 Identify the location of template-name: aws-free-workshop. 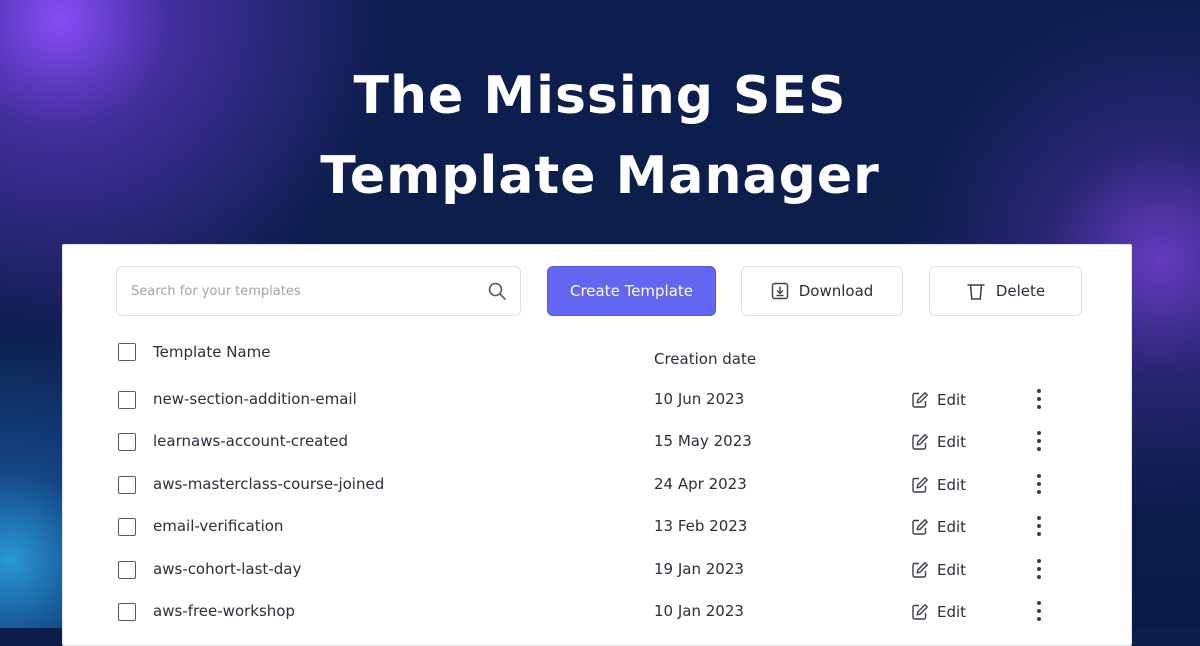
(224, 611).